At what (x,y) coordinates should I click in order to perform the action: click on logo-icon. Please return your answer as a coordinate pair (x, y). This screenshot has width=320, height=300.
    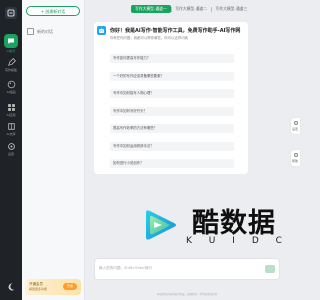
    Looking at the image, I should click on (11, 13).